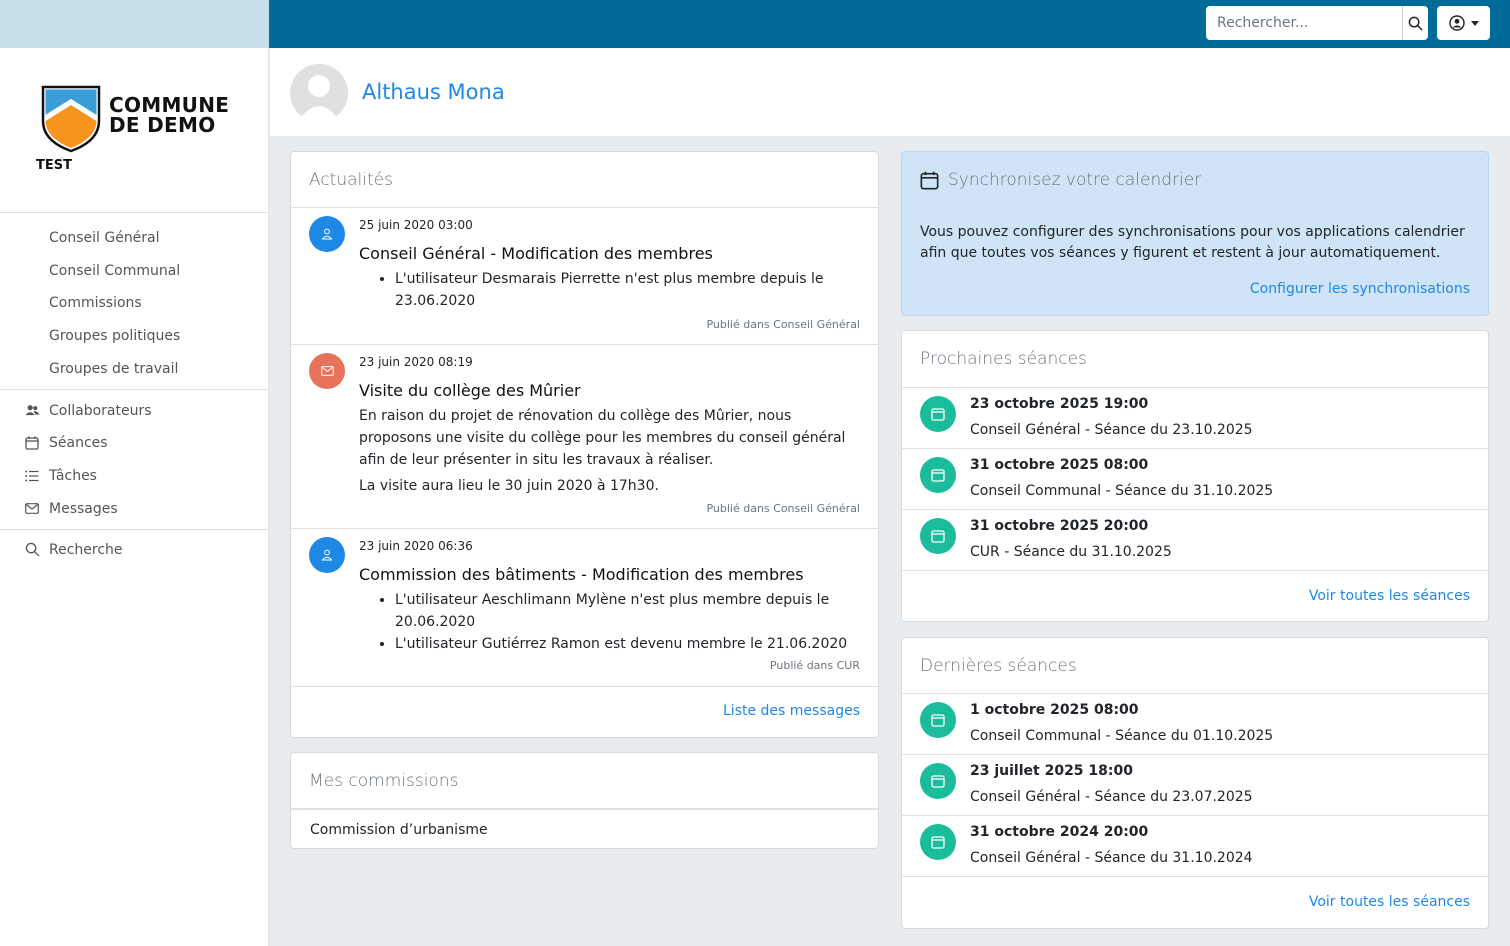  What do you see at coordinates (104, 237) in the screenshot?
I see `sidebar-item-label: Conseil Général` at bounding box center [104, 237].